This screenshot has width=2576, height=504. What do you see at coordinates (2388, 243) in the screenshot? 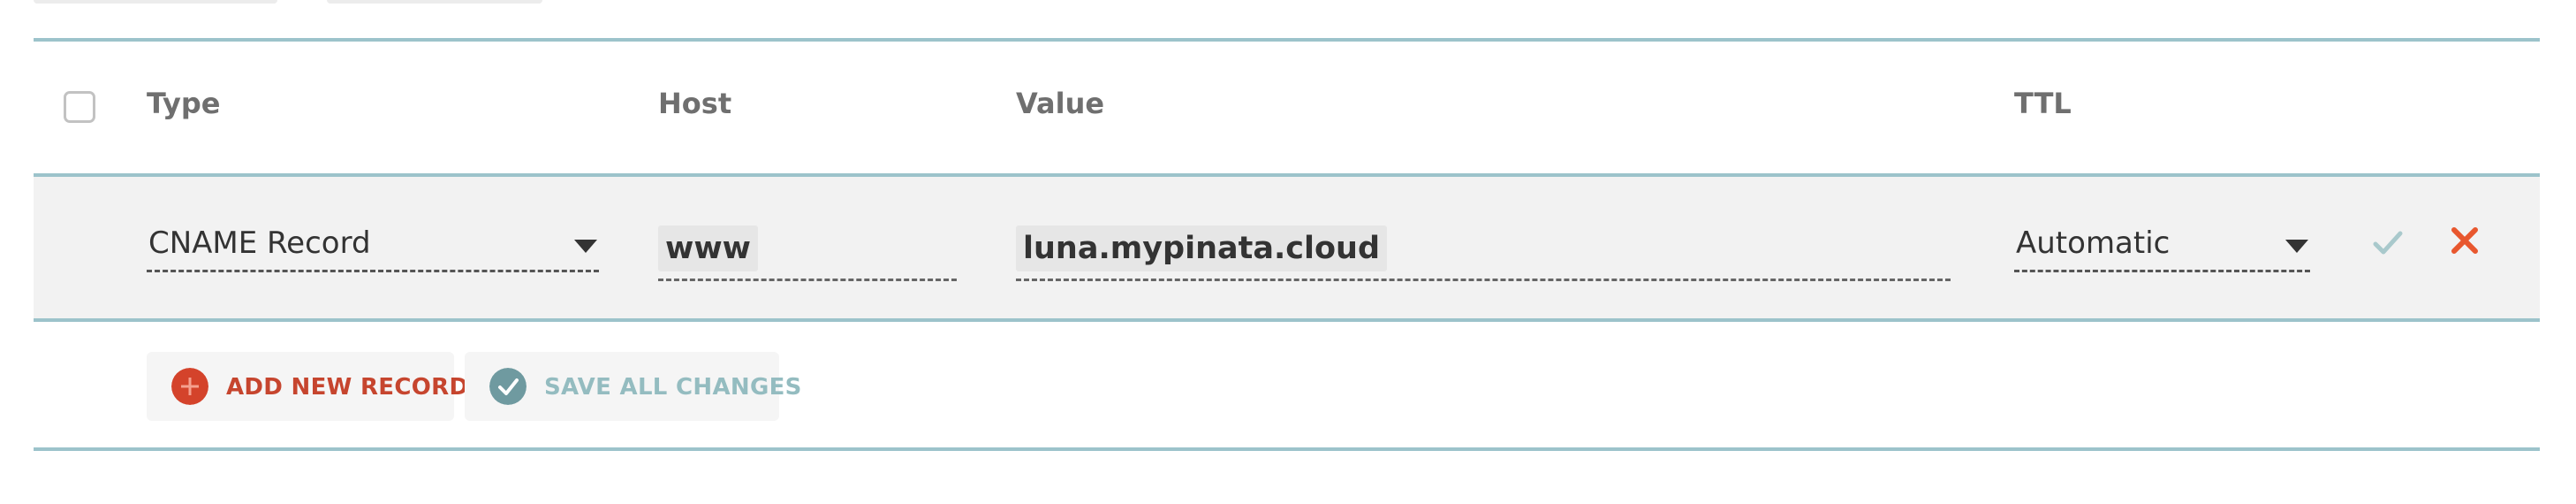
I see `confirm-check-icon` at bounding box center [2388, 243].